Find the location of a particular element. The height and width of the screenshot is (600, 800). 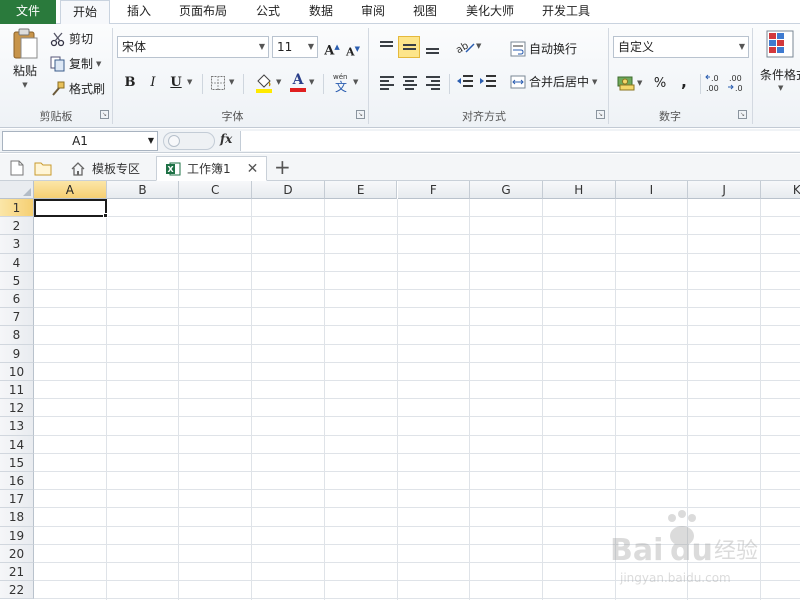

column-header-f: F is located at coordinates (434, 190).